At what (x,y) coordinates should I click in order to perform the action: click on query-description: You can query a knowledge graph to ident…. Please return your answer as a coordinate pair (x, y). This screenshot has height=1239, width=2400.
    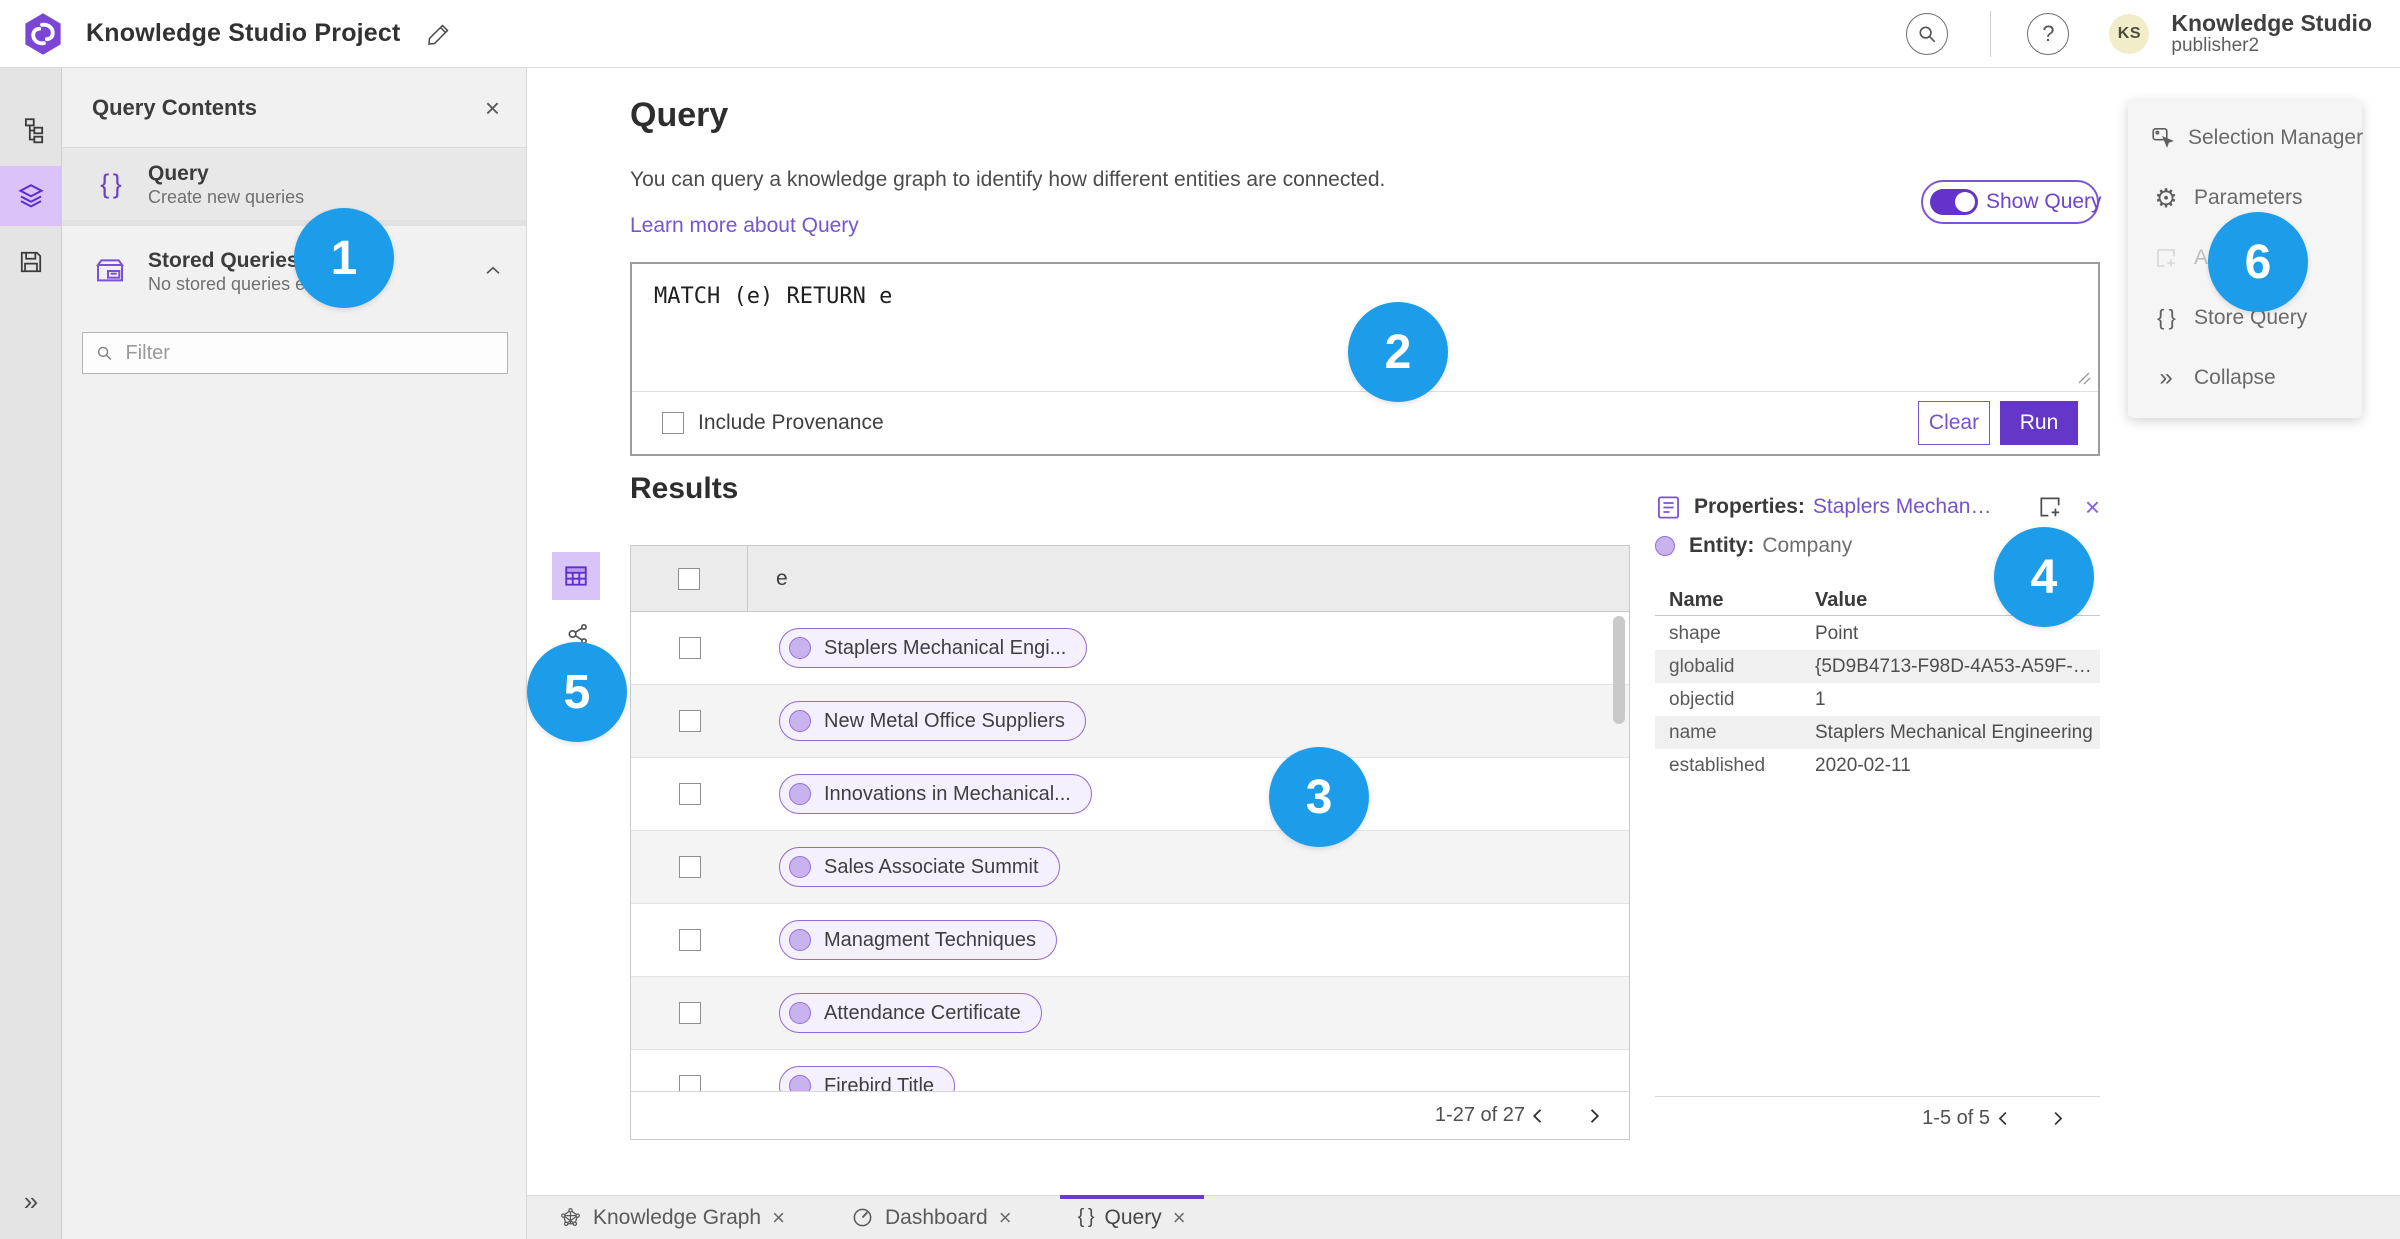
    Looking at the image, I should click on (1008, 179).